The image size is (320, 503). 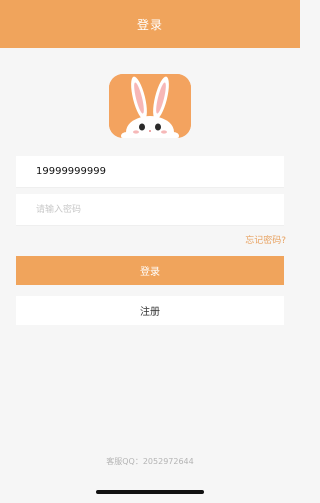 What do you see at coordinates (150, 461) in the screenshot?
I see `support-qq-text: 客服QQ：2052972644` at bounding box center [150, 461].